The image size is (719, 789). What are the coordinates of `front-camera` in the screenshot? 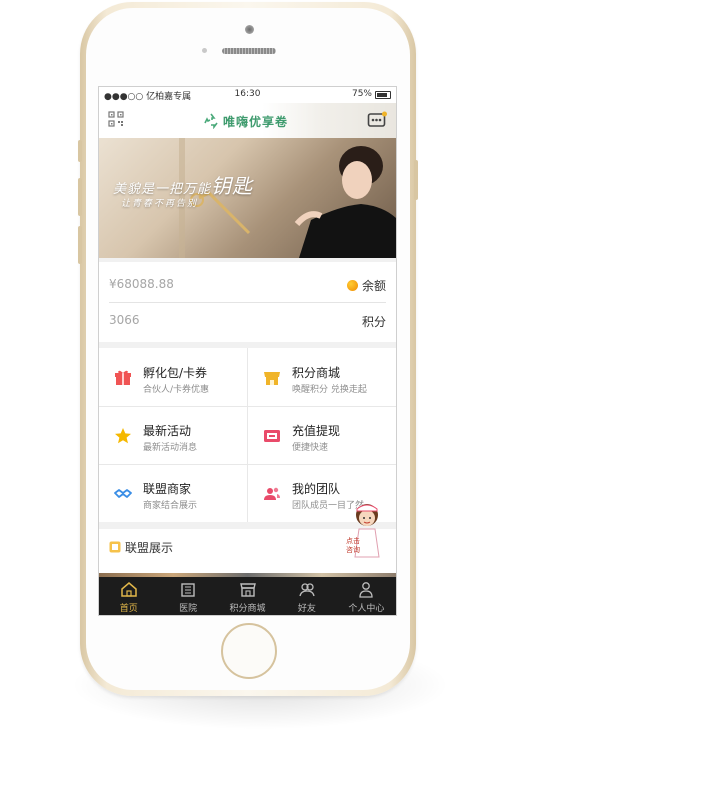 It's located at (249, 29).